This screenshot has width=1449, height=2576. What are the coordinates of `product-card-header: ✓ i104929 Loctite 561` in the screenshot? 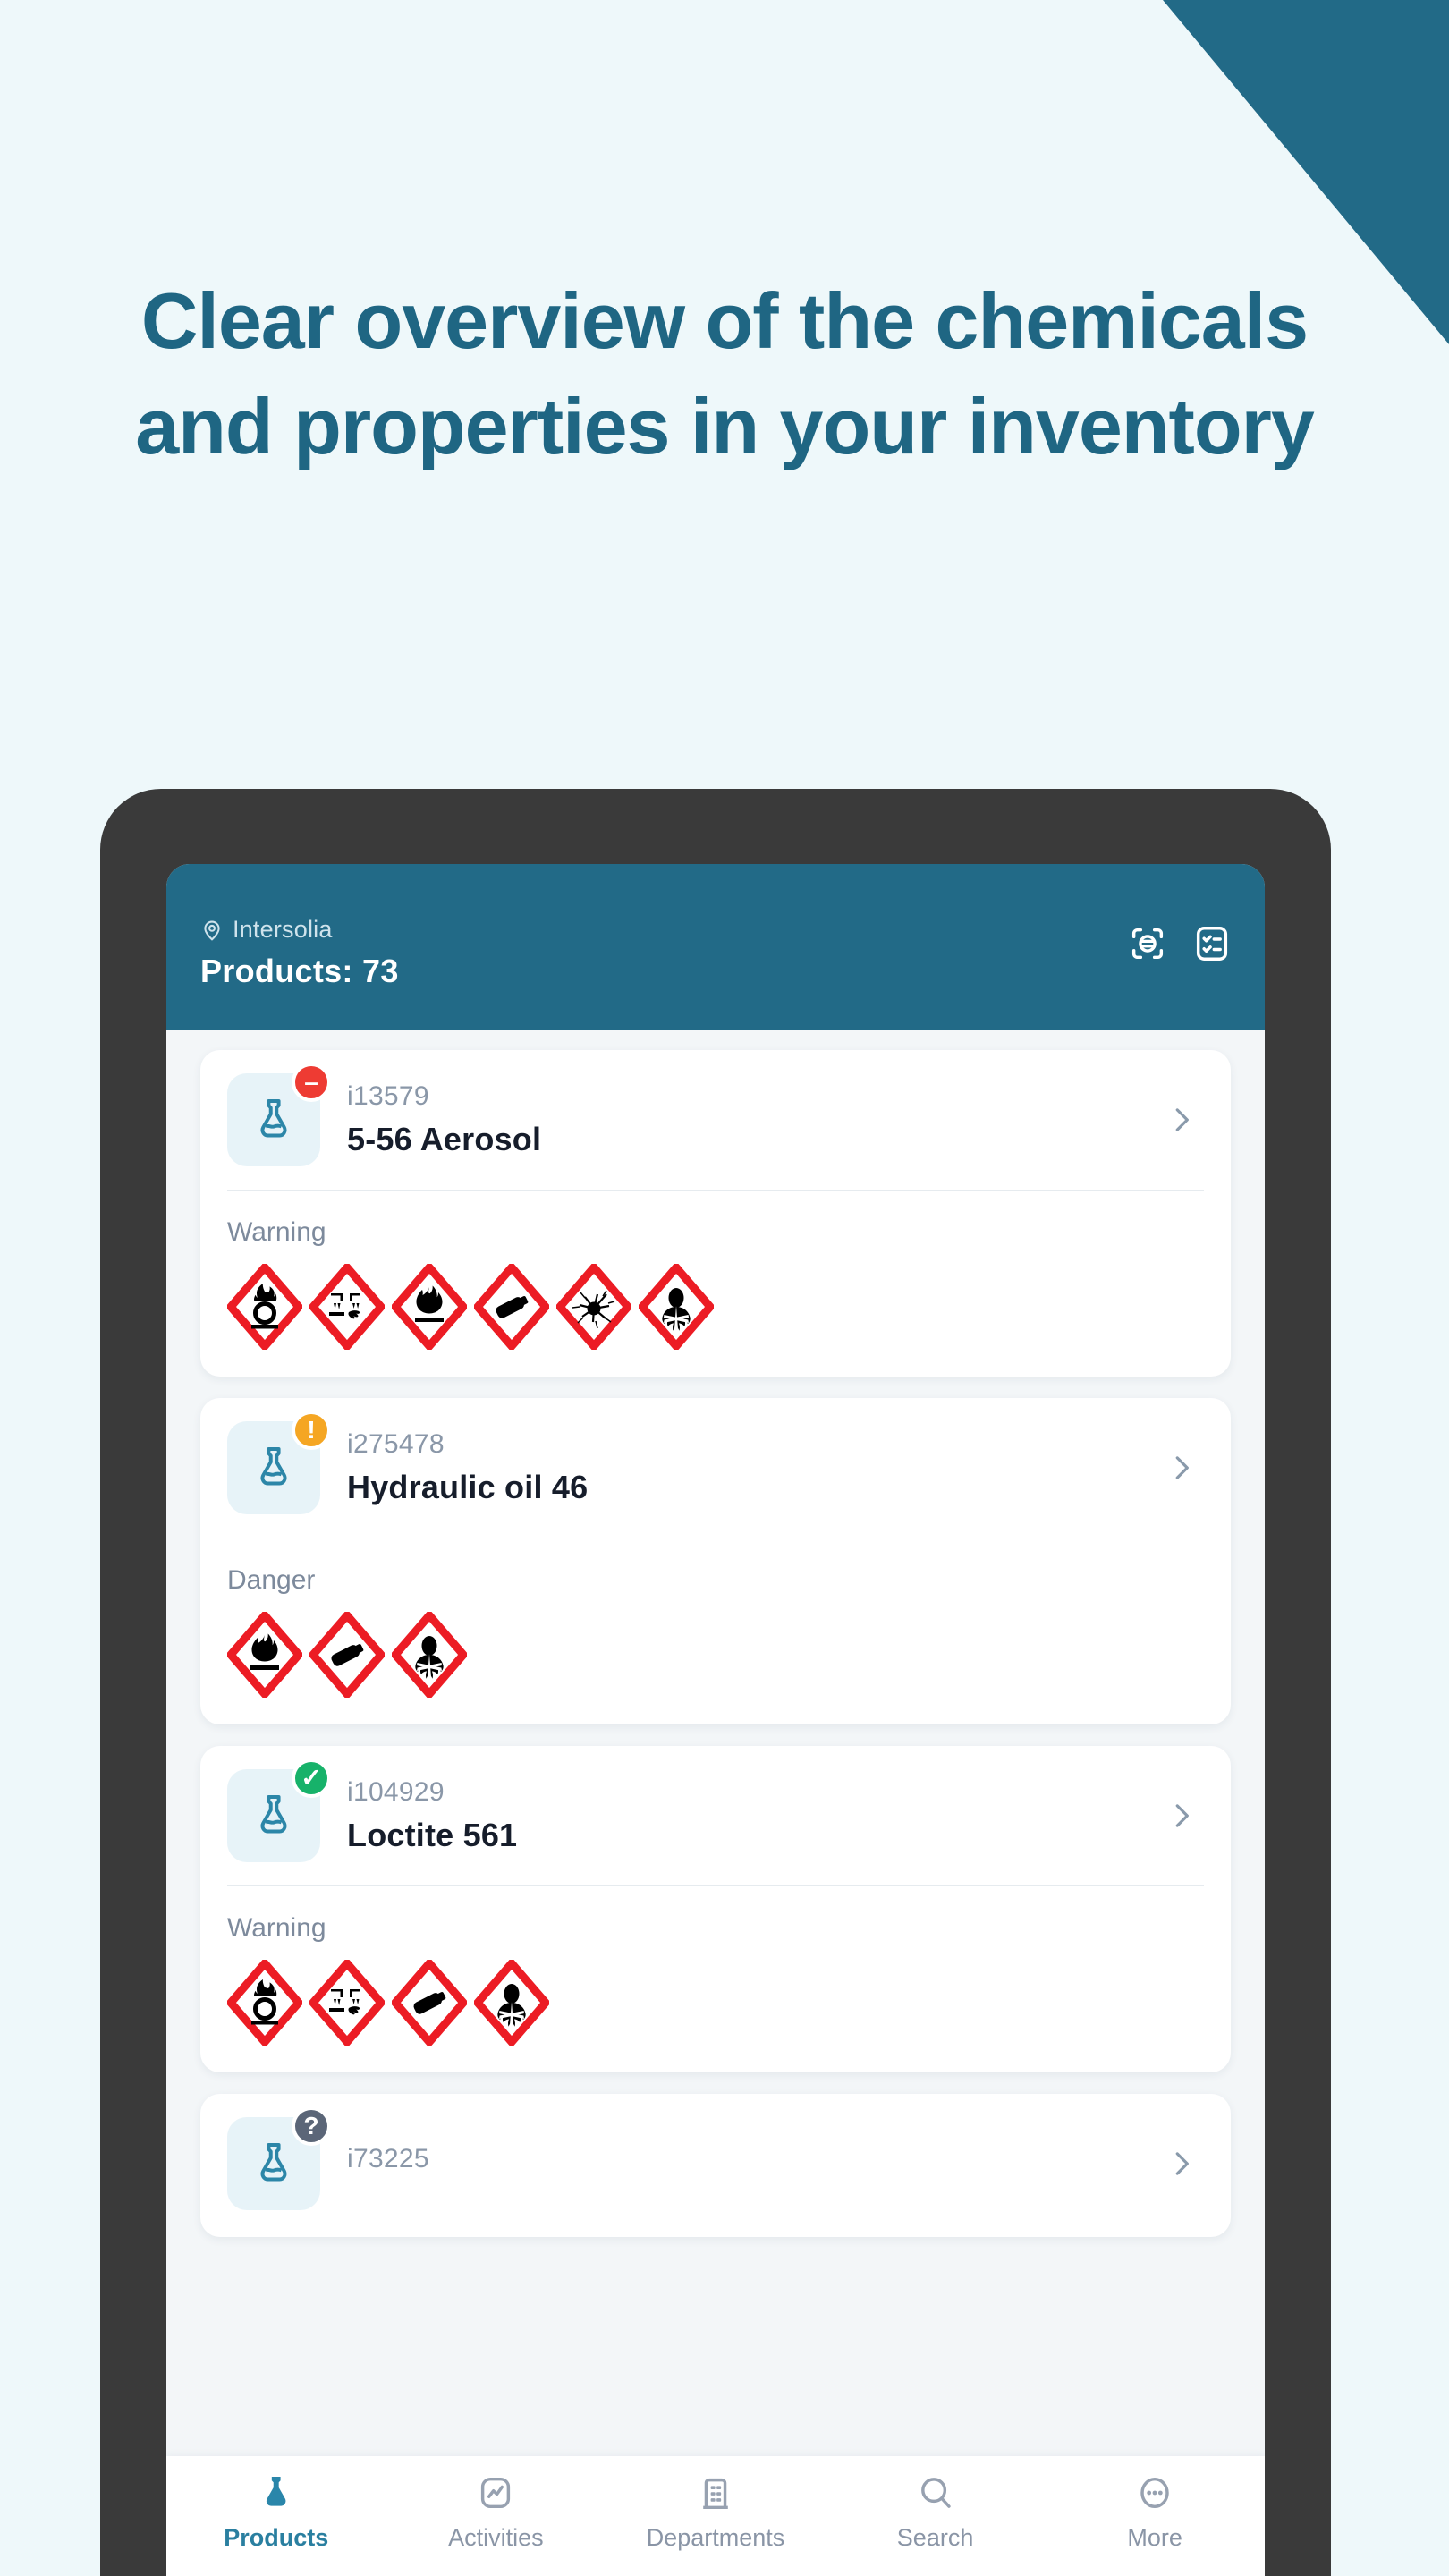 It's located at (715, 1810).